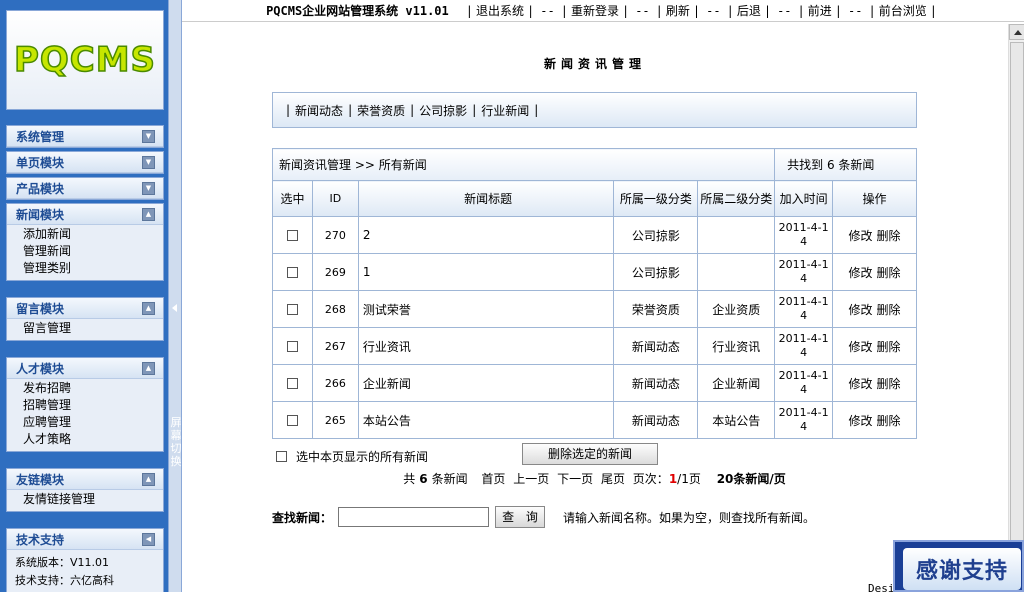  I want to click on delete-selected-button: 删除选定的新闻, so click(590, 454).